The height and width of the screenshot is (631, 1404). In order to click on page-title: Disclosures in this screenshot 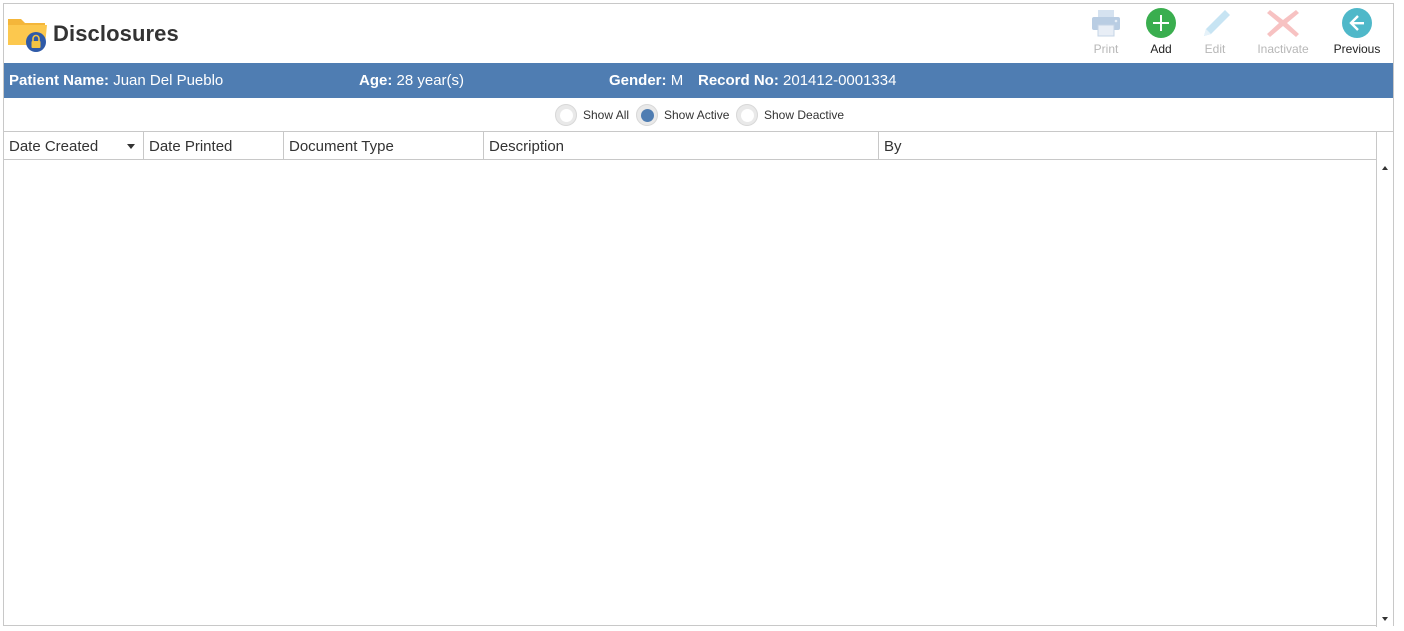, I will do `click(116, 33)`.